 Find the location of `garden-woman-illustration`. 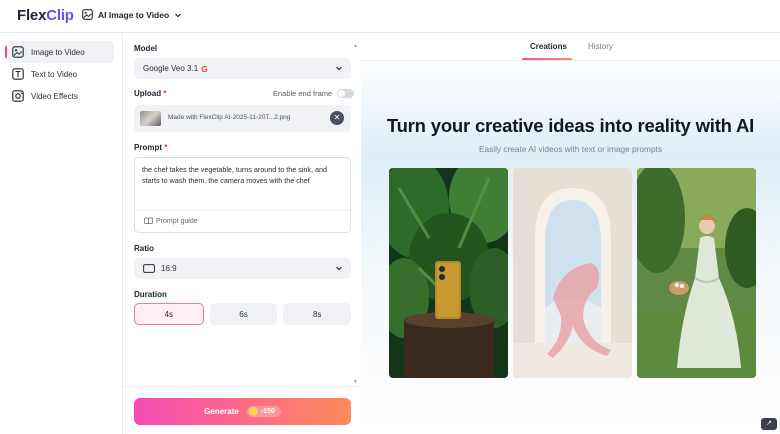

garden-woman-illustration is located at coordinates (696, 273).